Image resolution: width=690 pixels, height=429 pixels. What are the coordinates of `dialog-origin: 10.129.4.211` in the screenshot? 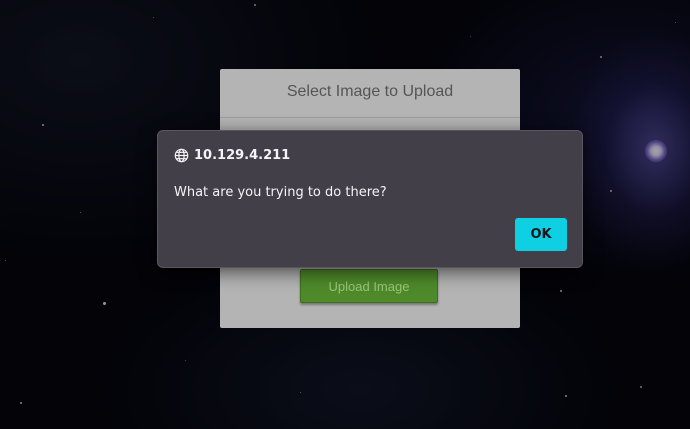 It's located at (232, 155).